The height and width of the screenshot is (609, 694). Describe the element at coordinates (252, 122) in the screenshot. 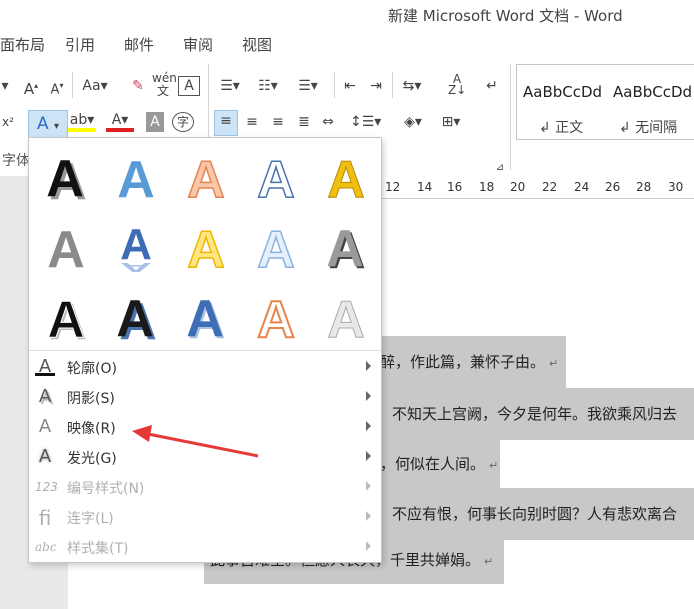

I see `align-center-icon: ≡` at that location.